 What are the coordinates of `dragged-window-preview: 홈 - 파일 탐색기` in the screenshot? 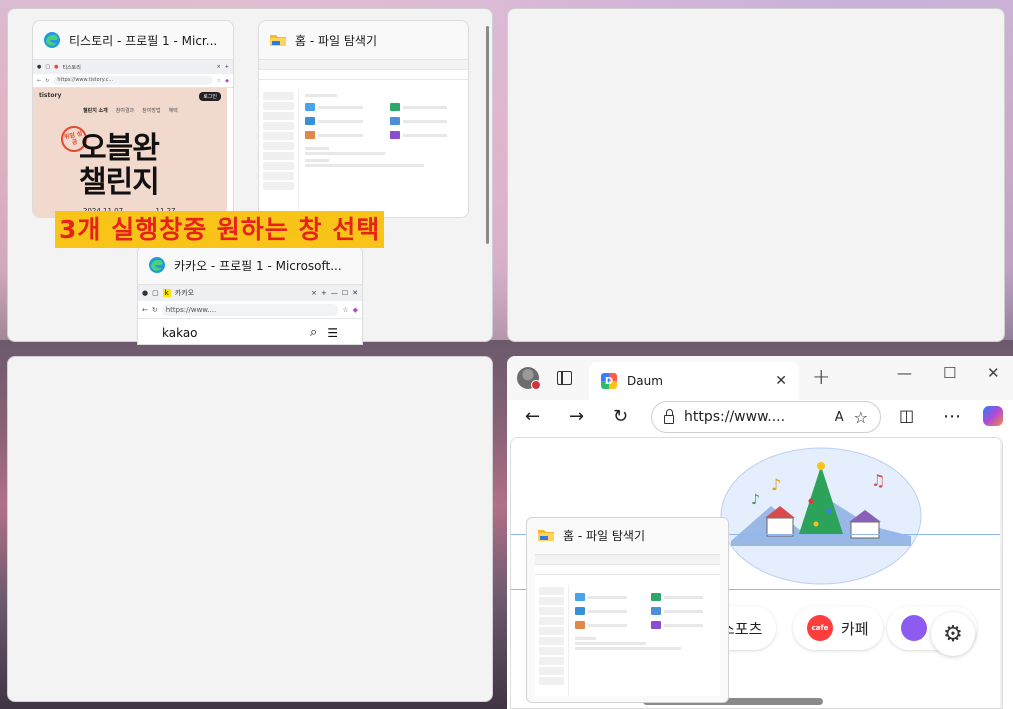 It's located at (627, 610).